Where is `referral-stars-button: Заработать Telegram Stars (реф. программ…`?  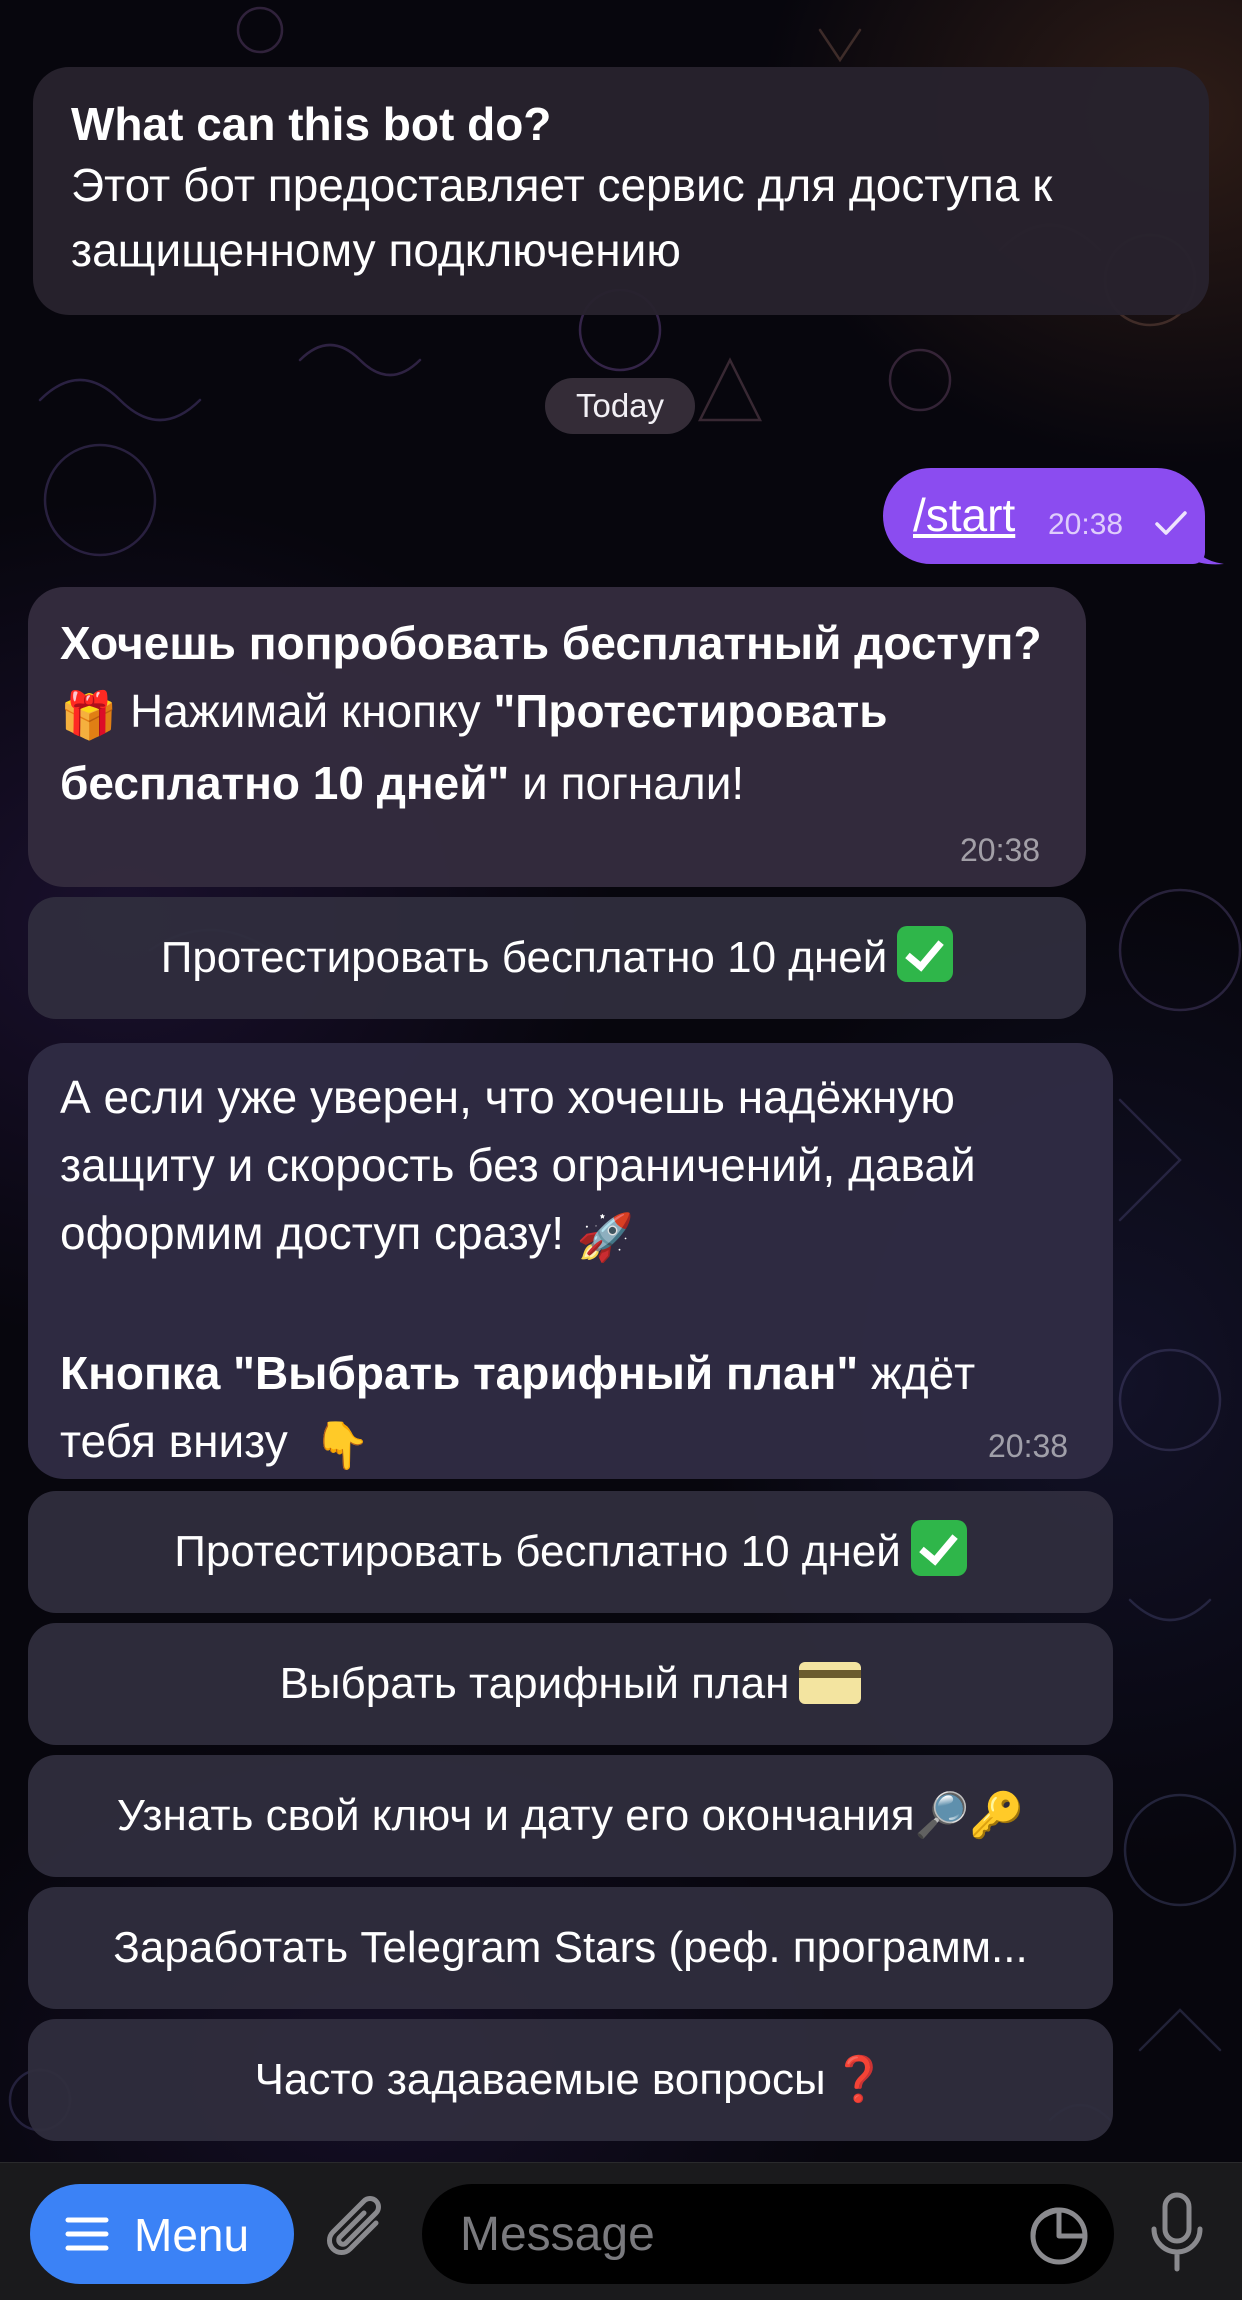 referral-stars-button: Заработать Telegram Stars (реф. программ… is located at coordinates (570, 1948).